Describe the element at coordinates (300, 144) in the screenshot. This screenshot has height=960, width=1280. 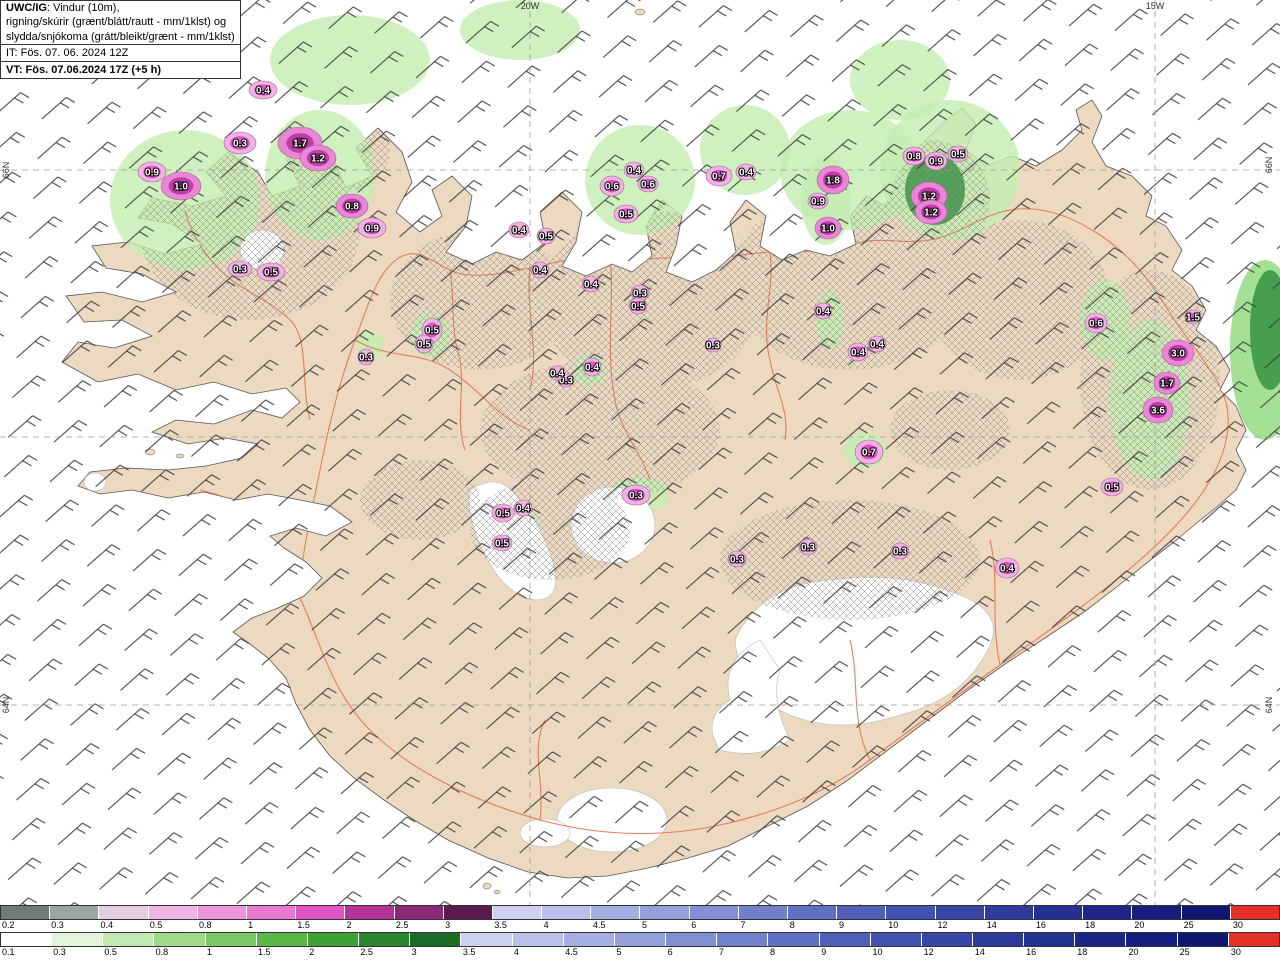
I see `precip-value-label: 1.7` at that location.